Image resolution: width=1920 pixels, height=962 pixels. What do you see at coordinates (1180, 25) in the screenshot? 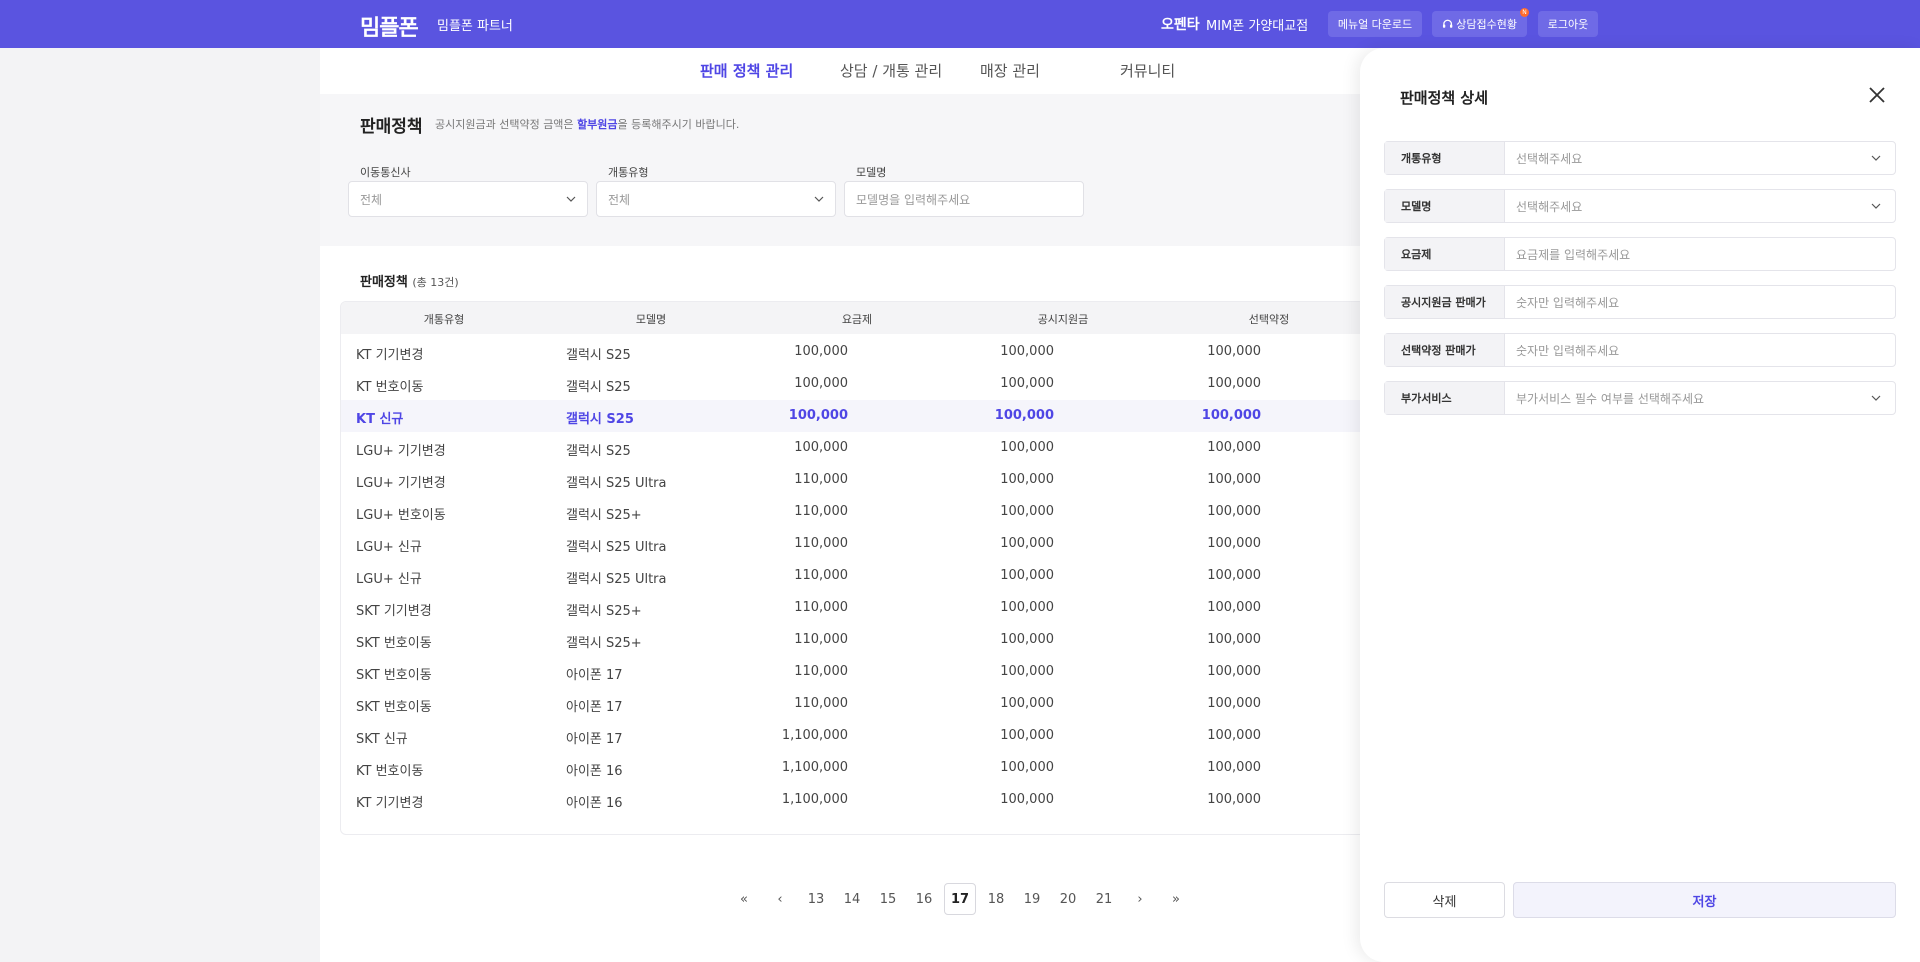
I see `user-name: 오펜타` at bounding box center [1180, 25].